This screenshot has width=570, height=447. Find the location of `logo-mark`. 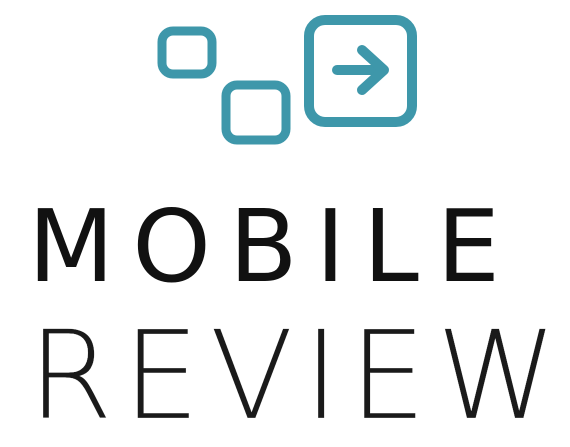

logo-mark is located at coordinates (287, 80).